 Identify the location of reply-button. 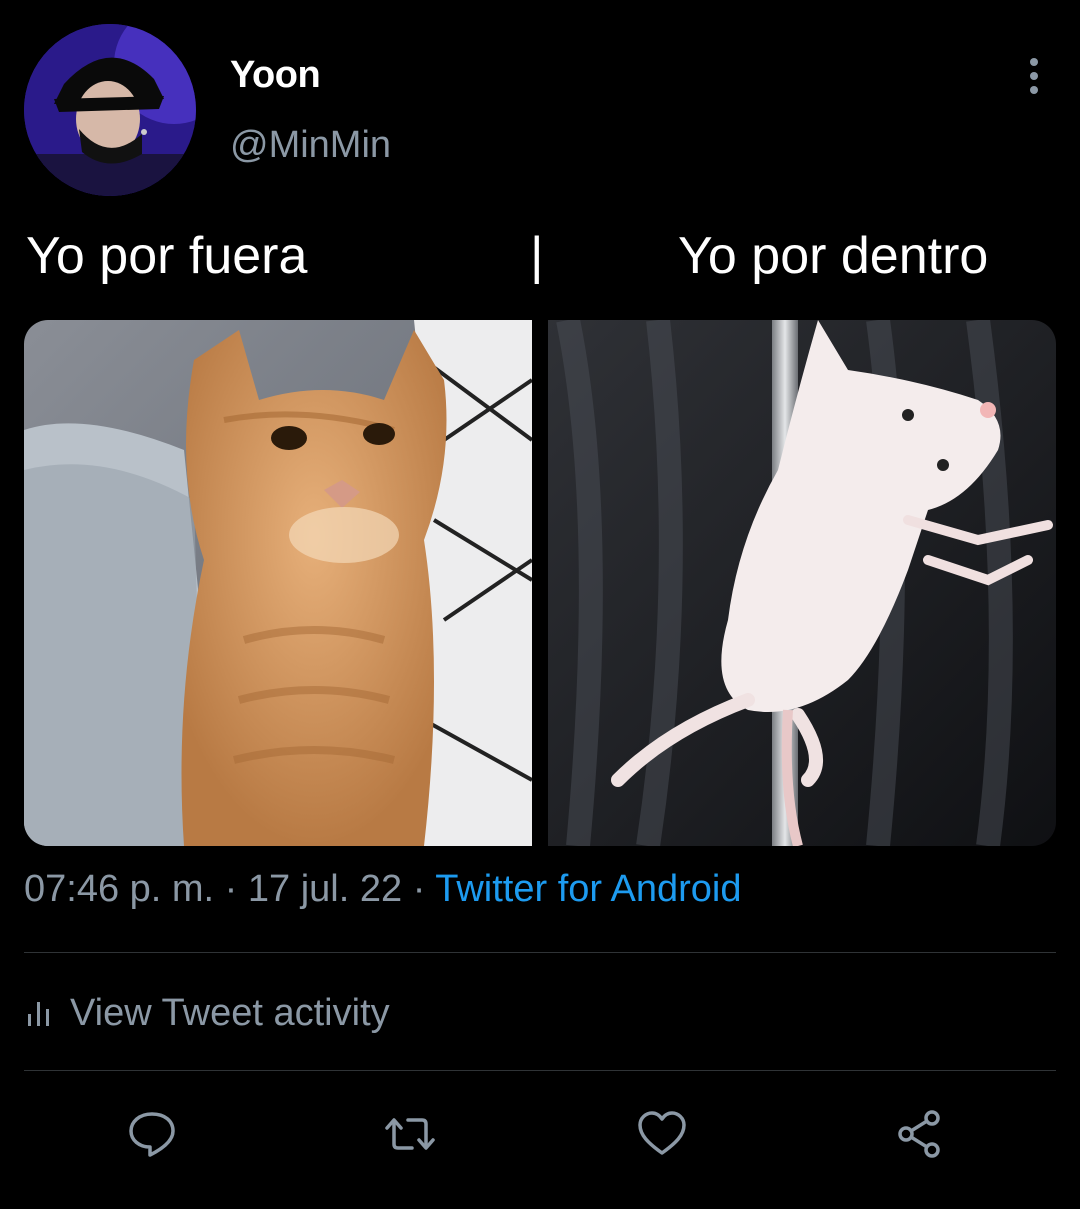
(152, 1134).